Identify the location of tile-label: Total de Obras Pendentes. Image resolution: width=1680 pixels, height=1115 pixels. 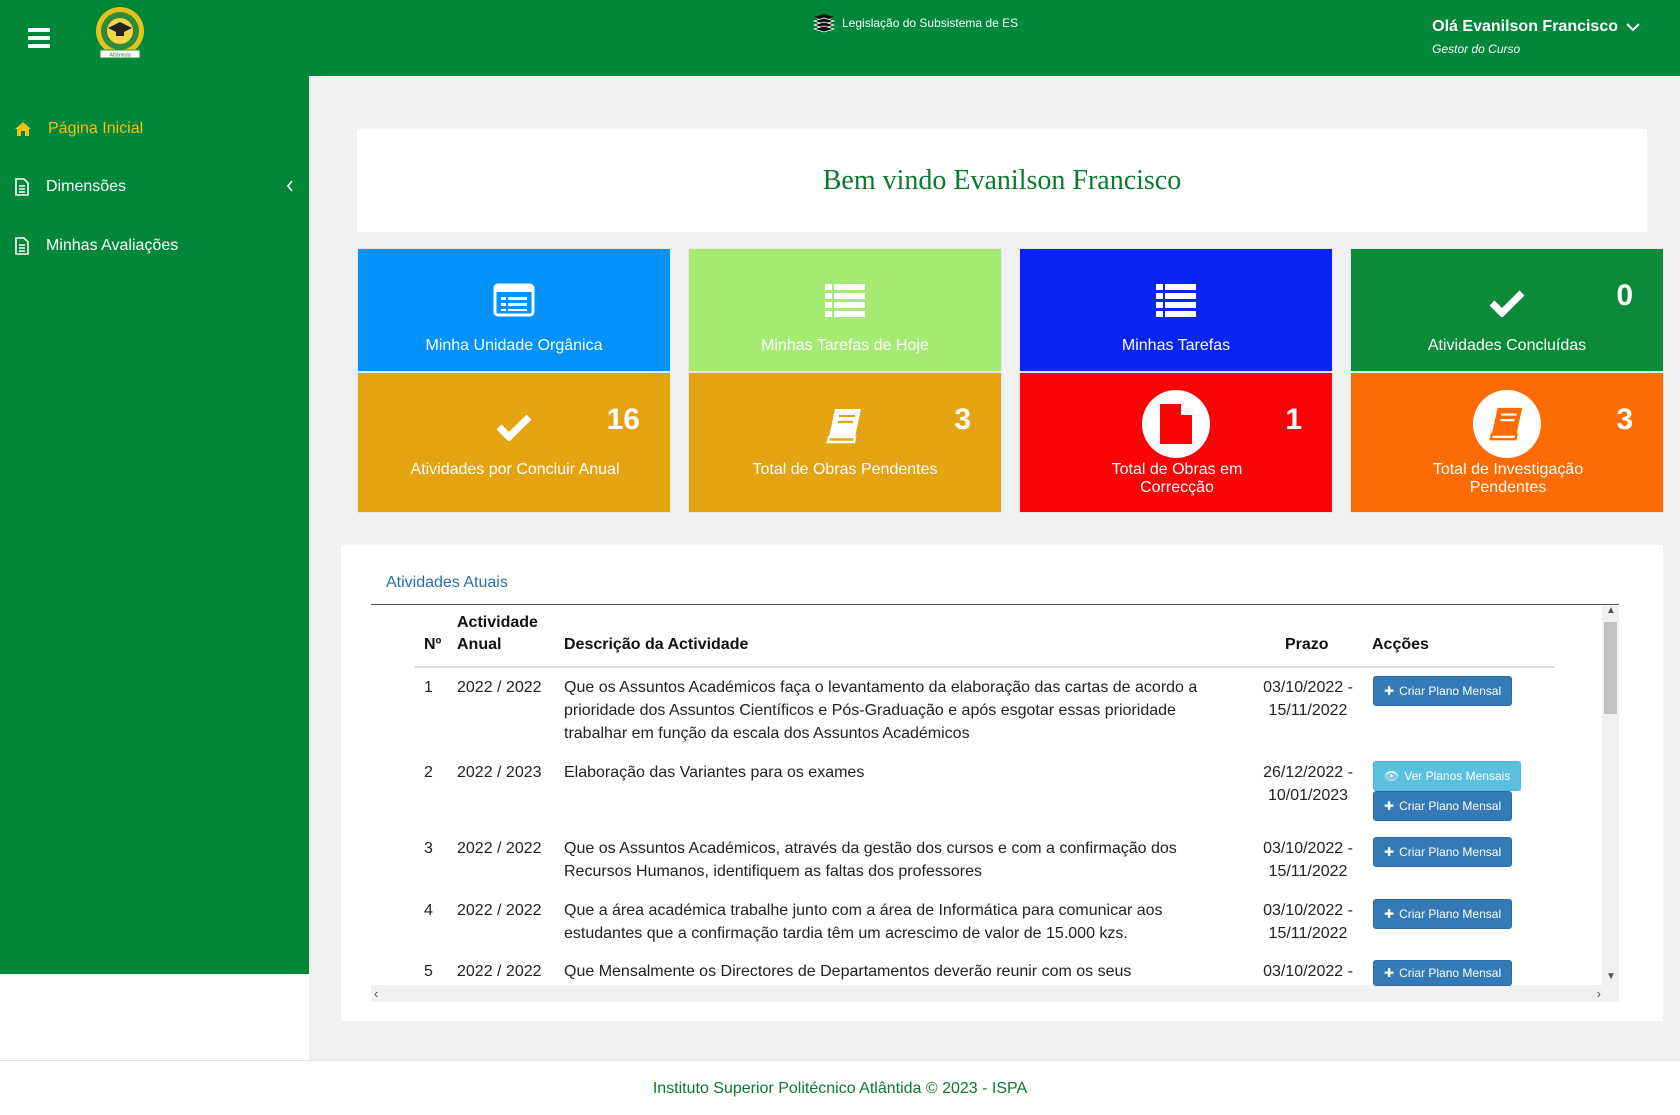
(845, 469).